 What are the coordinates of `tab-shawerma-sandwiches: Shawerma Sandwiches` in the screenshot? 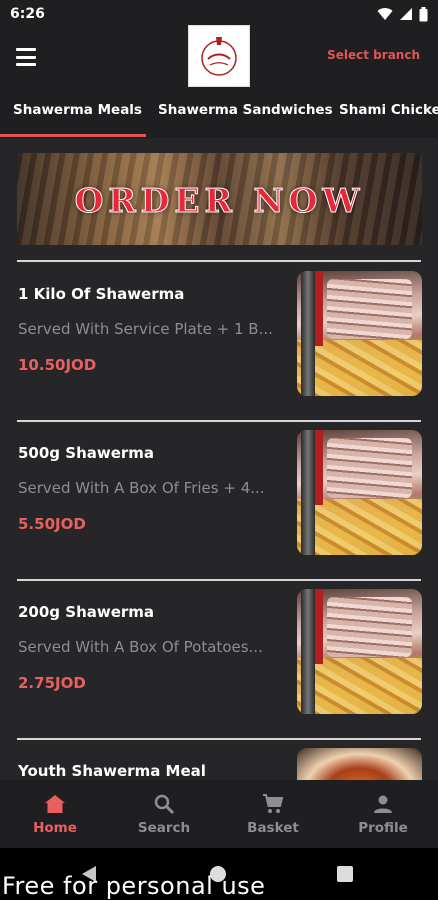 It's located at (245, 110).